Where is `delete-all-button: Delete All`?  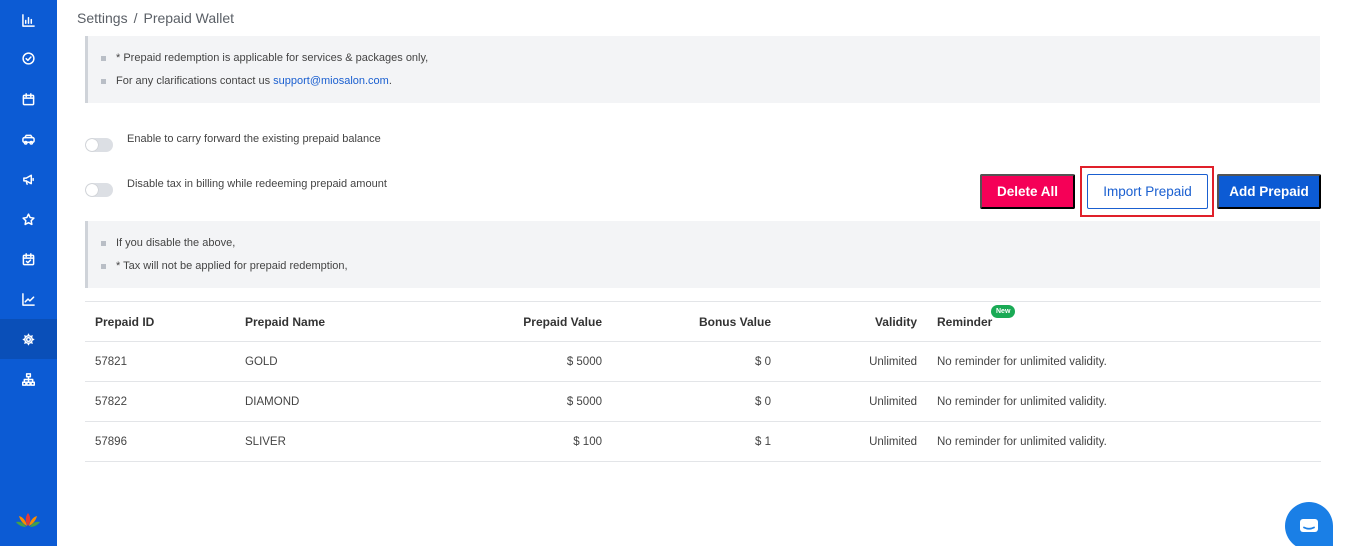 delete-all-button: Delete All is located at coordinates (1027, 191).